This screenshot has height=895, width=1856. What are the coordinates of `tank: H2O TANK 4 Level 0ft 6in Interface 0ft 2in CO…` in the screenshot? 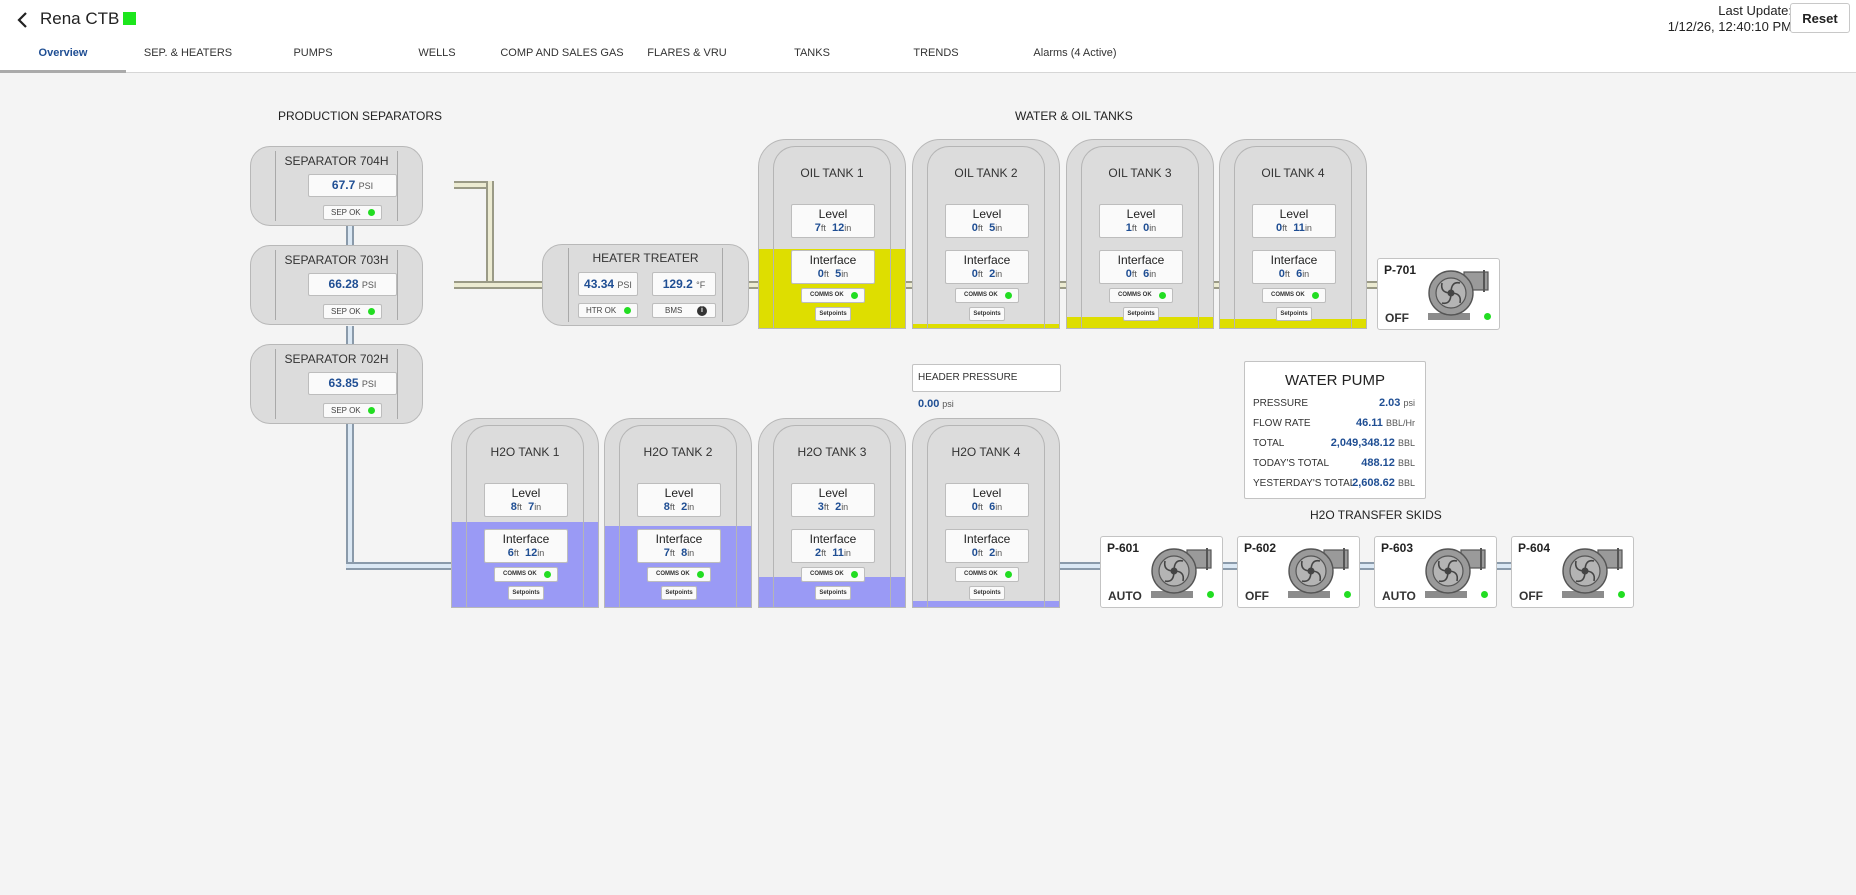 It's located at (986, 513).